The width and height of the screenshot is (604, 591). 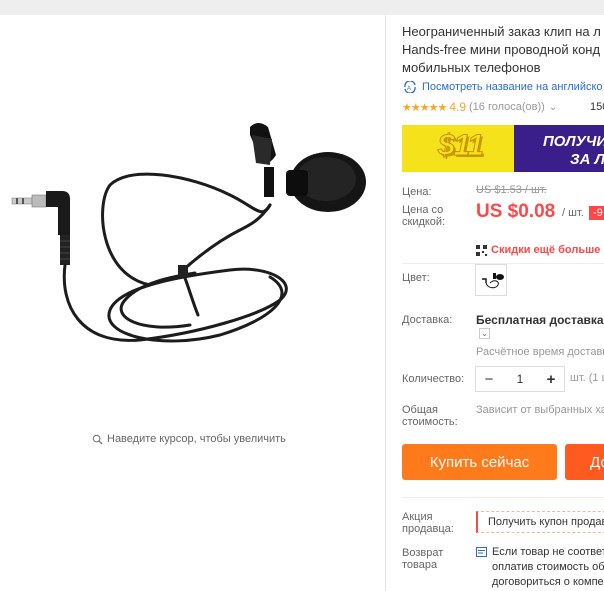 What do you see at coordinates (587, 378) in the screenshot?
I see `quantity-unit: шт. (1 ш` at bounding box center [587, 378].